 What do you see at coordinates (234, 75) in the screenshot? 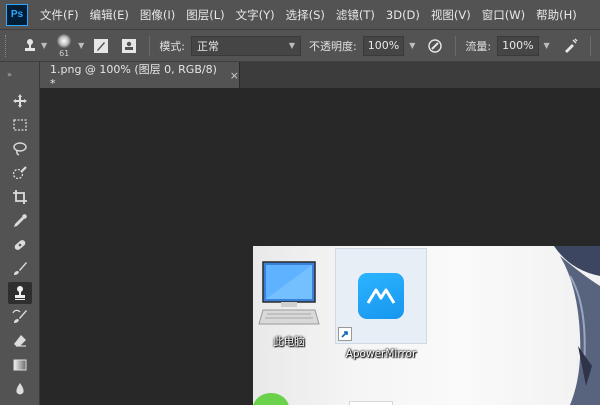
I see `close-icon: ×` at bounding box center [234, 75].